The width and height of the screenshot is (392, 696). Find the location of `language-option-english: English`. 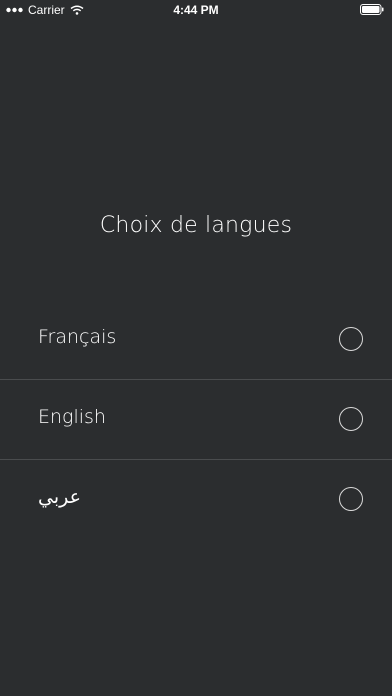

language-option-english: English is located at coordinates (196, 420).